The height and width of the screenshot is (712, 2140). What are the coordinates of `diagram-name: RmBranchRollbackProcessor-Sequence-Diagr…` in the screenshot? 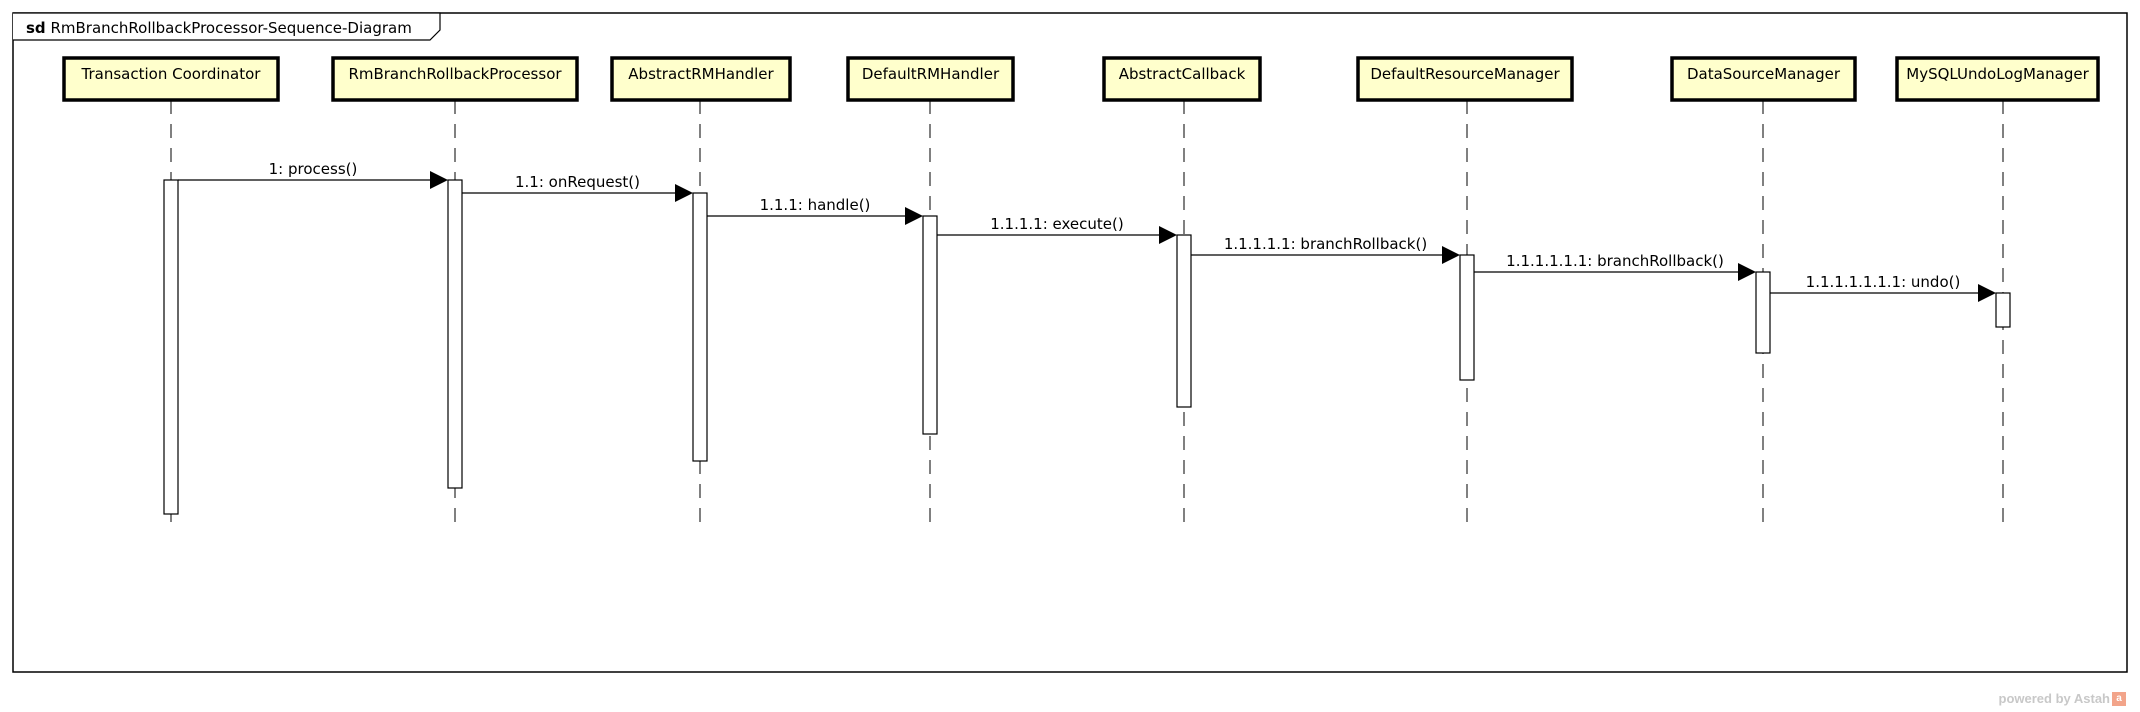 It's located at (230, 28).